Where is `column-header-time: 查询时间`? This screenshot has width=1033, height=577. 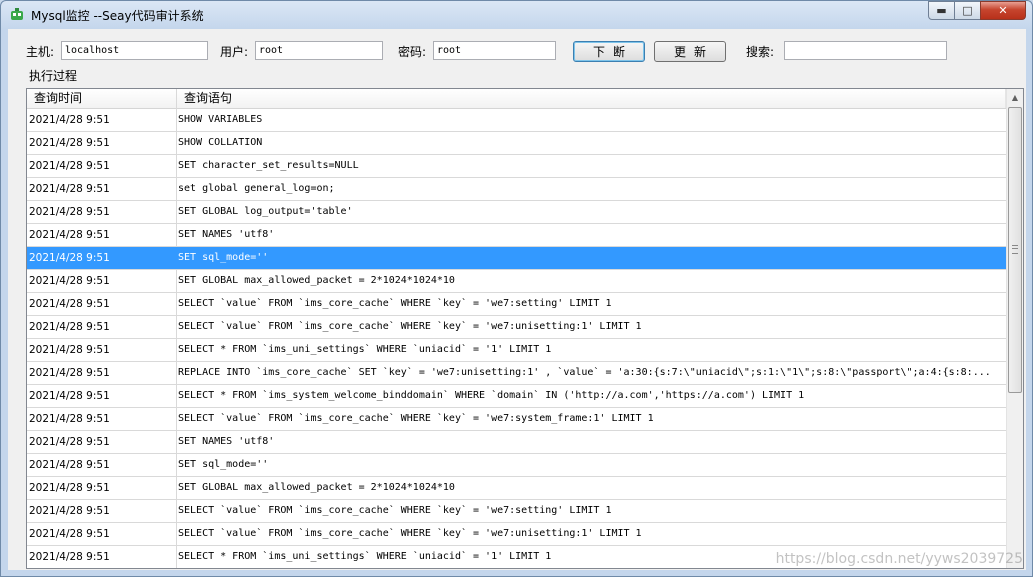
column-header-time: 查询时间 is located at coordinates (102, 98).